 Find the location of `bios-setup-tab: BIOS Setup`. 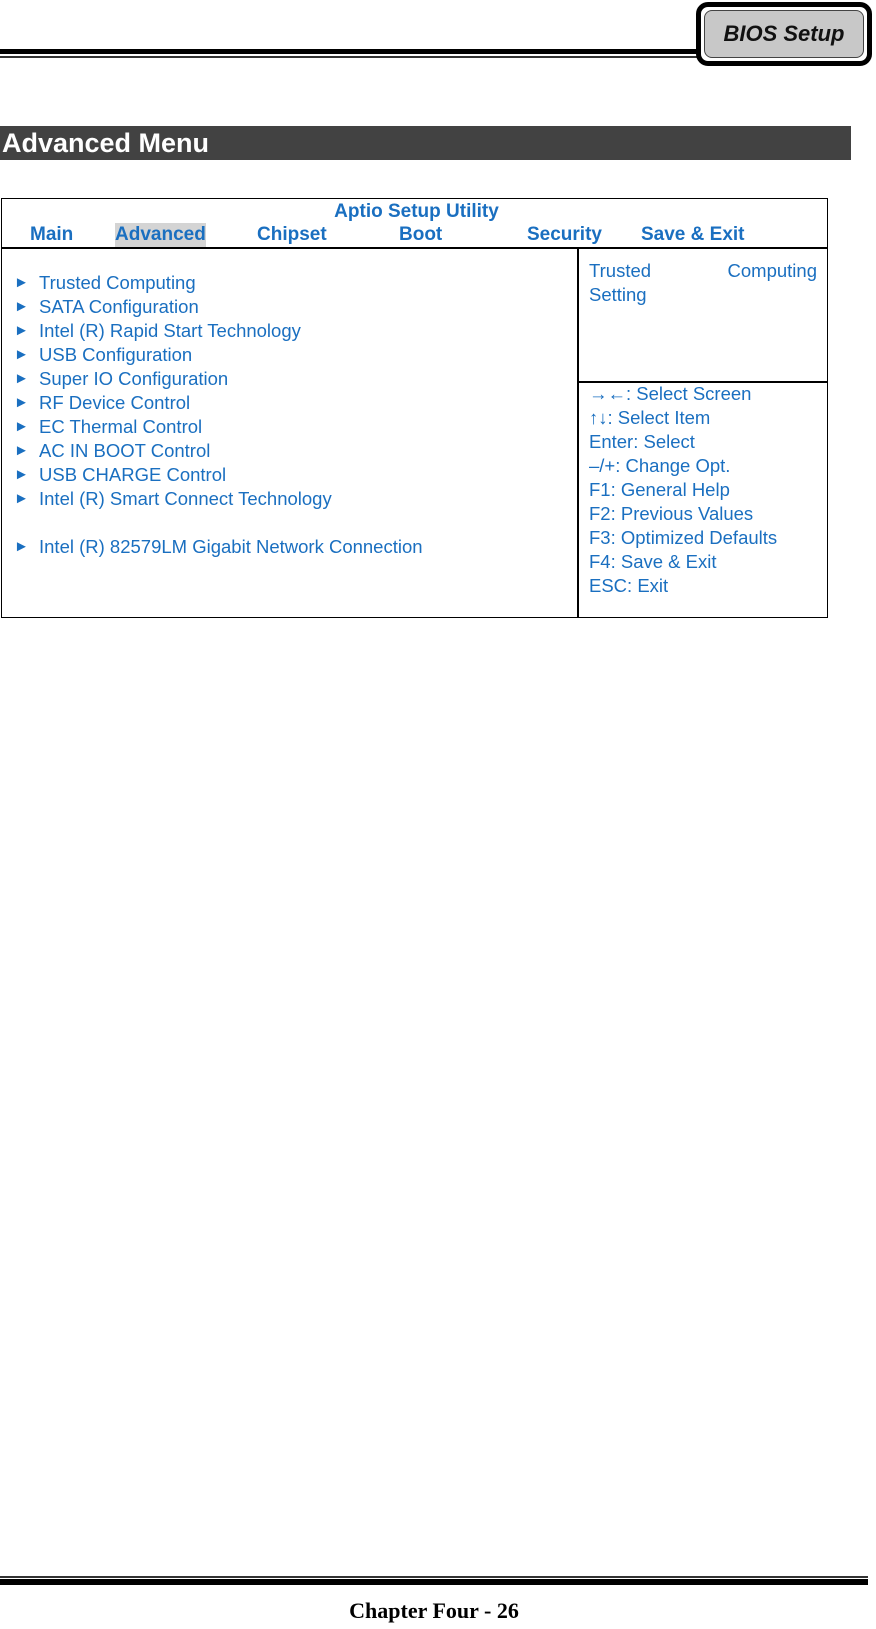

bios-setup-tab: BIOS Setup is located at coordinates (784, 34).